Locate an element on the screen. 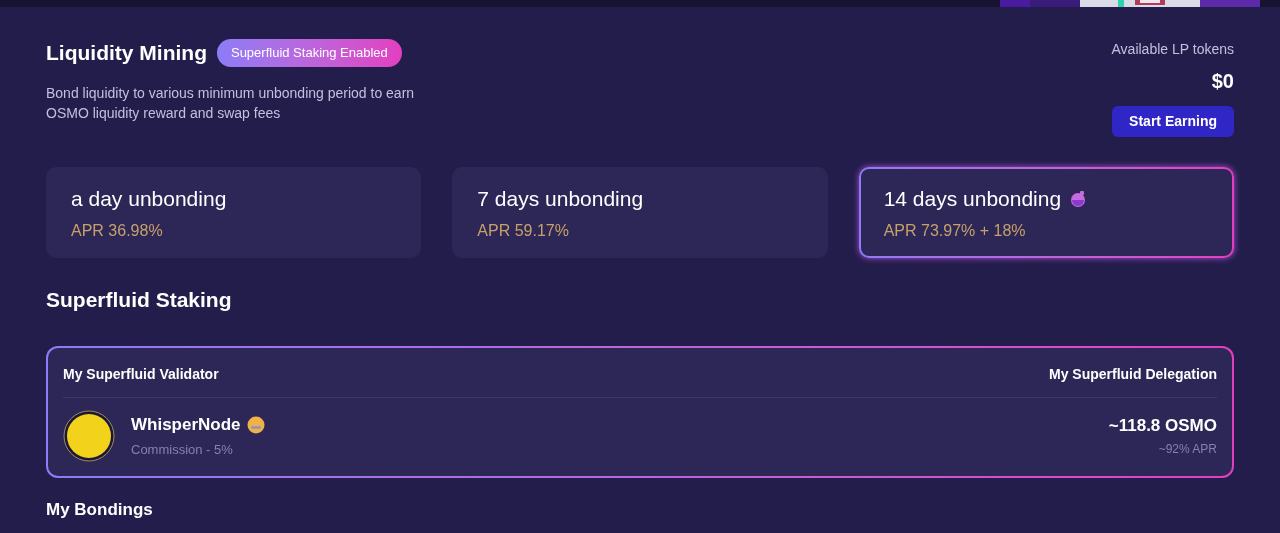  apr-text: APR 36.98% is located at coordinates (117, 230).